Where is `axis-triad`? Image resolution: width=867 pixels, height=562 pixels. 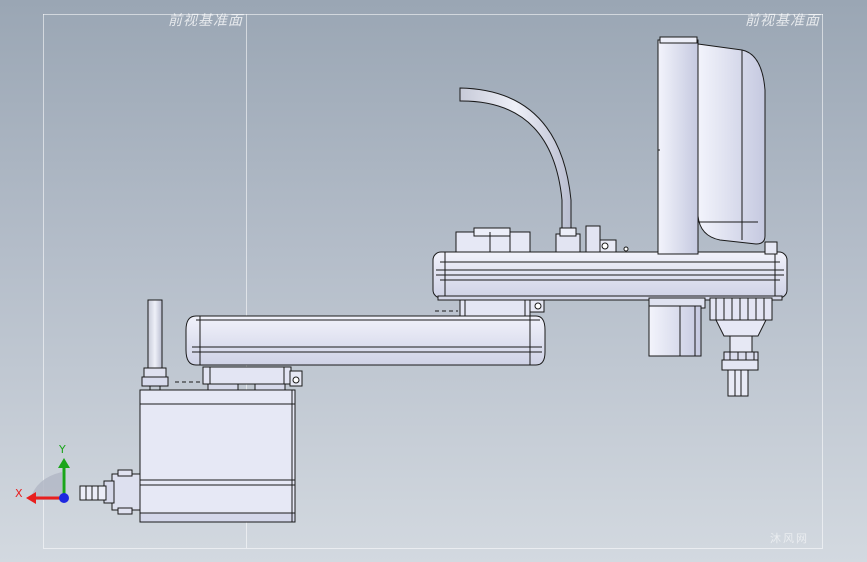
axis-triad is located at coordinates (48, 481).